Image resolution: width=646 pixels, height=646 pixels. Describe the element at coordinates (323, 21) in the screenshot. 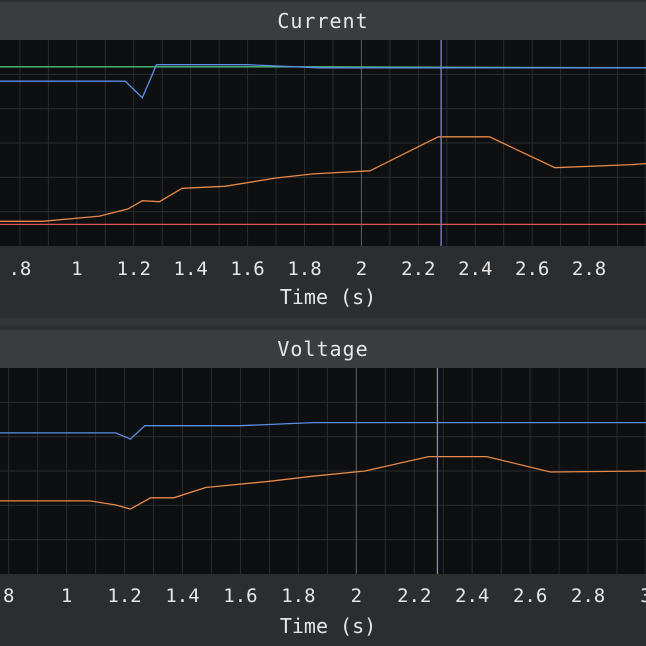

I see `current-plot-title: Current` at that location.